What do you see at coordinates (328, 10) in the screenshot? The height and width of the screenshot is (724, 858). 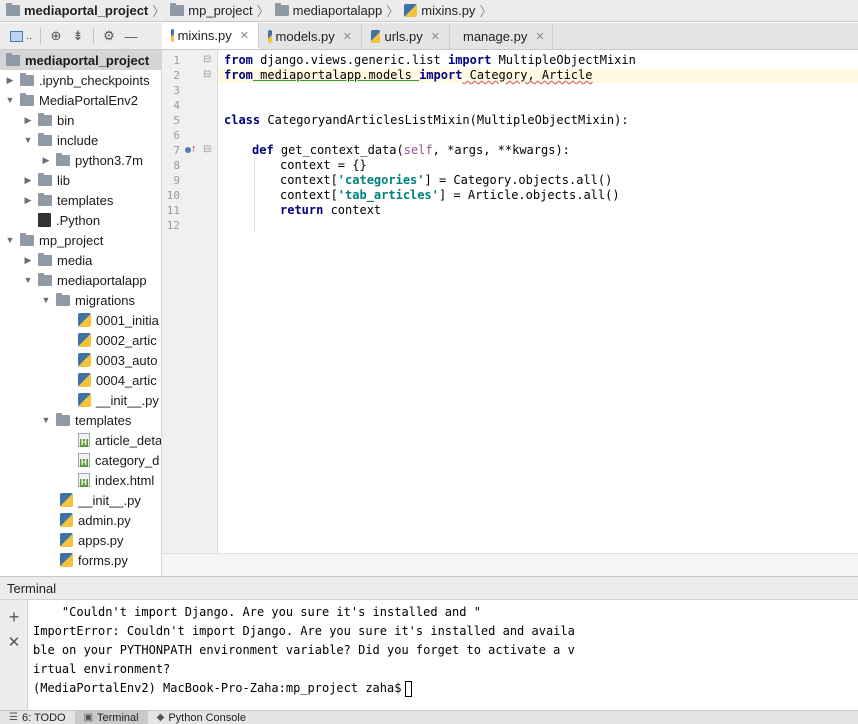 I see `breadcrumb-item-mediaportalapp: mediaportalapp` at bounding box center [328, 10].